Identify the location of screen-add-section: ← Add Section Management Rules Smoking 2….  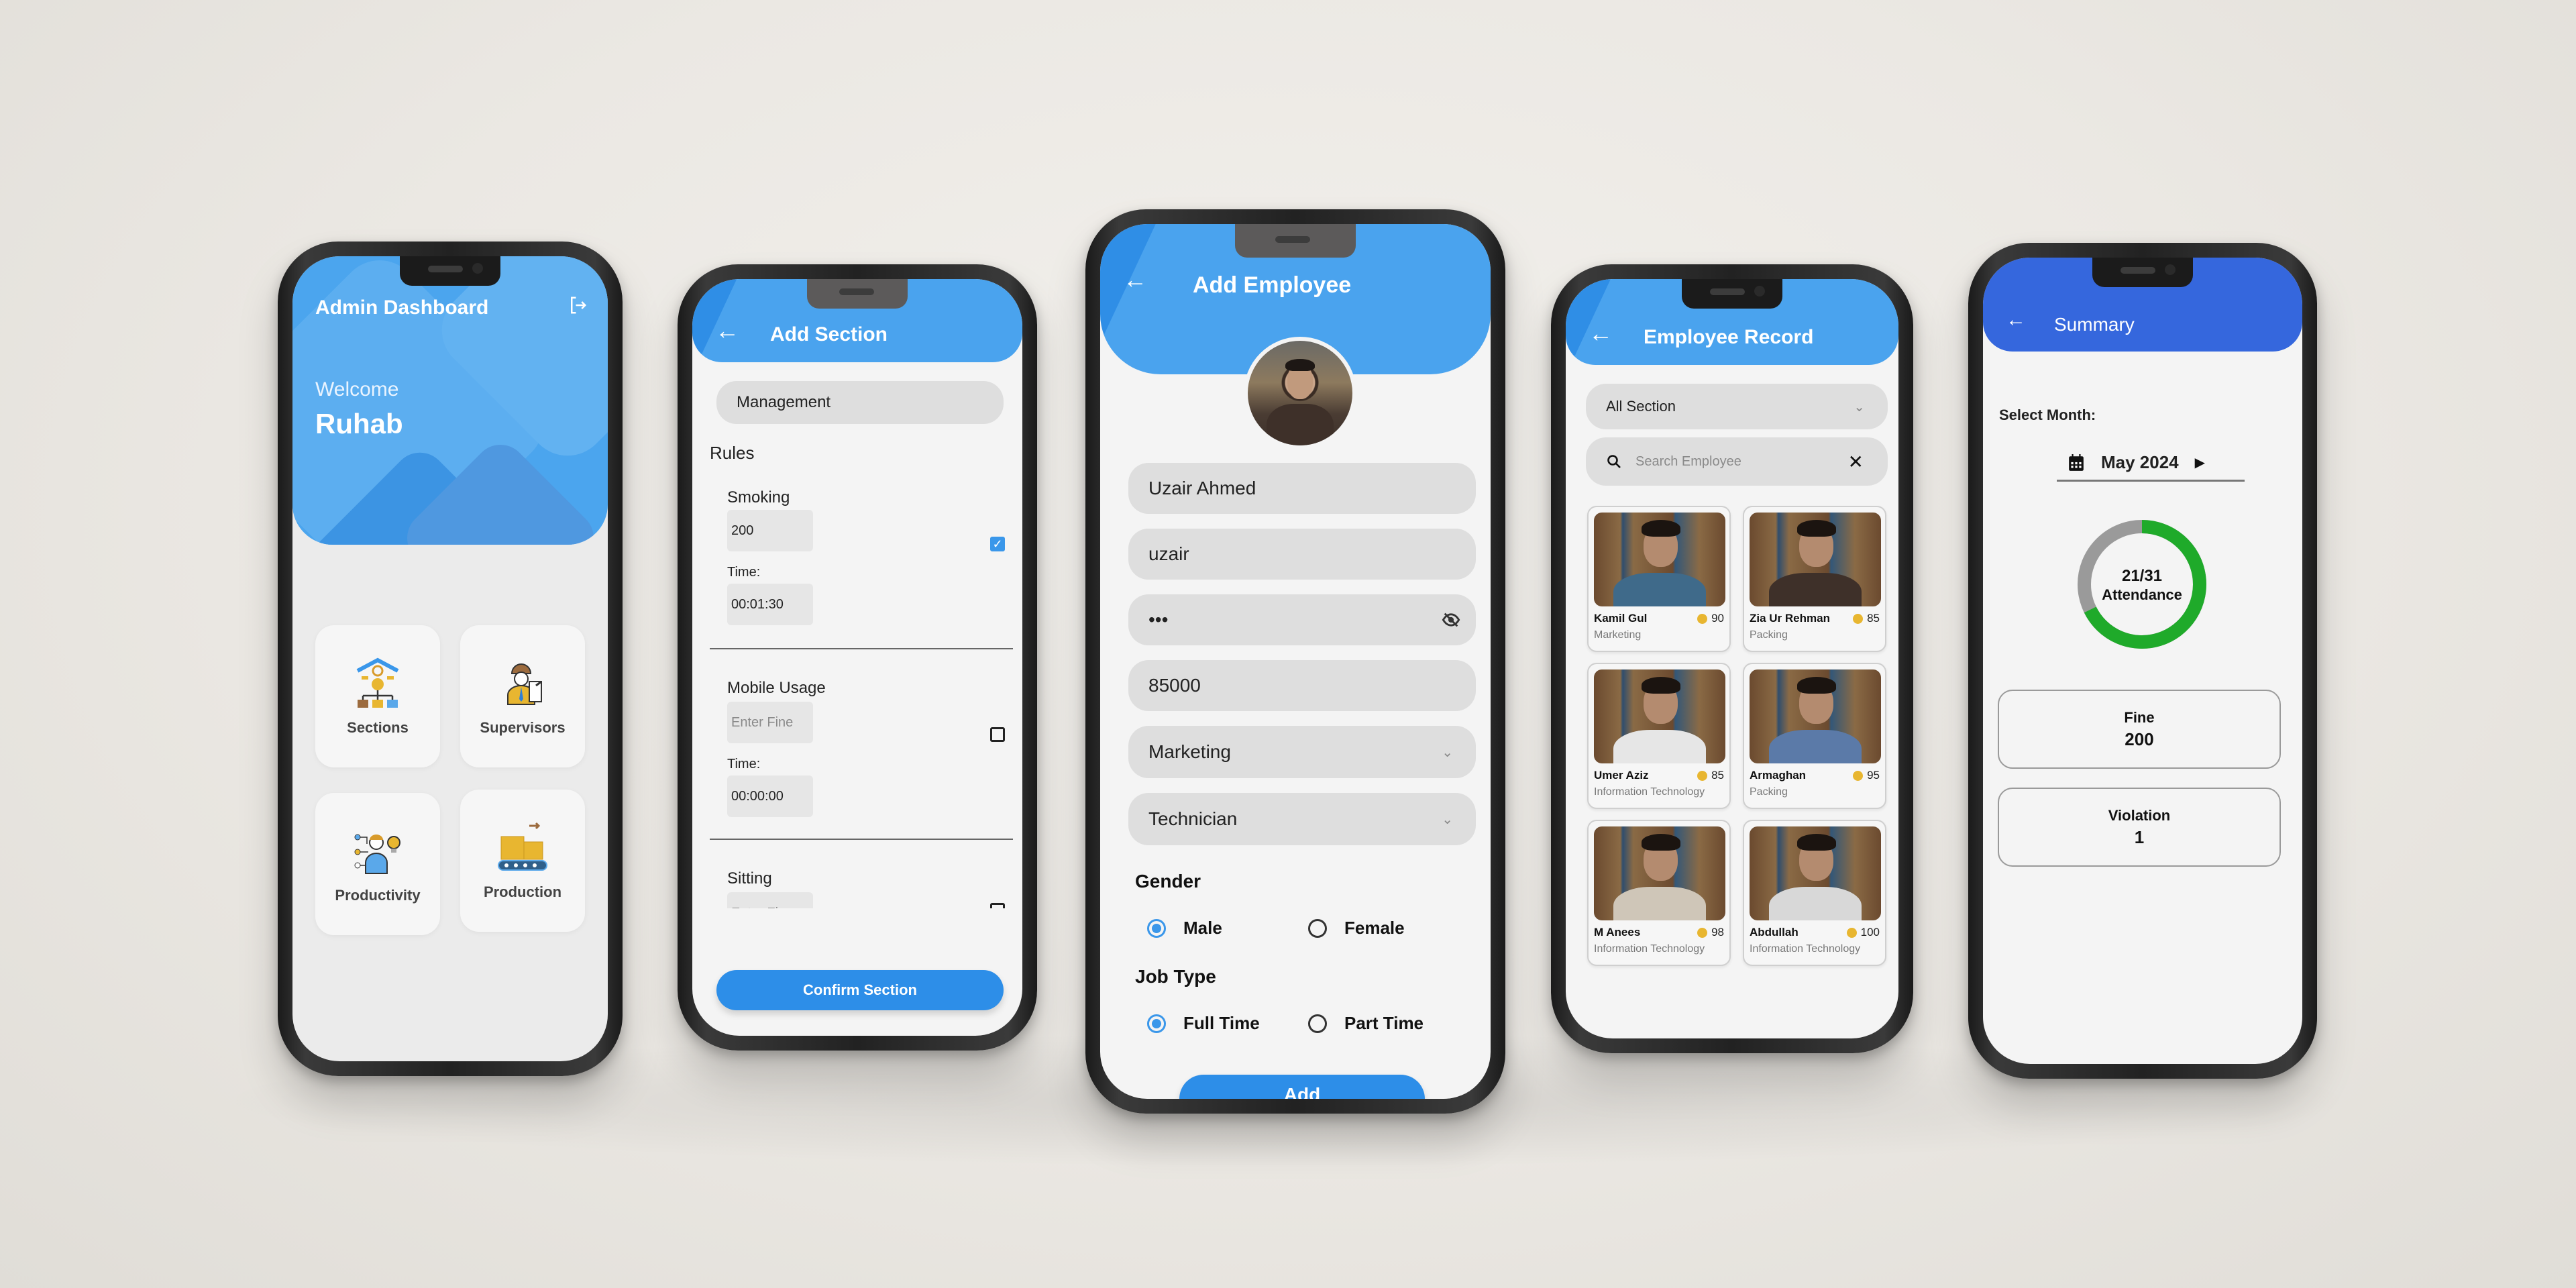
(857, 657).